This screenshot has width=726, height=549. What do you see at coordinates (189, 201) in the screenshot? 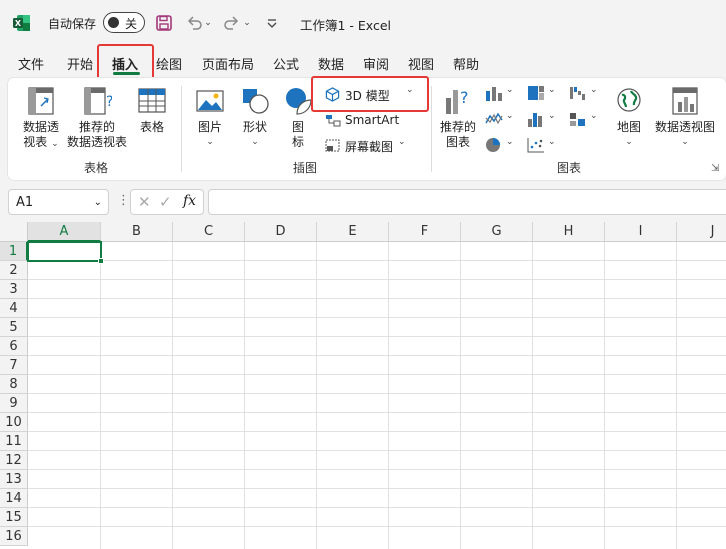
I see `insert-function-button: fx` at bounding box center [189, 201].